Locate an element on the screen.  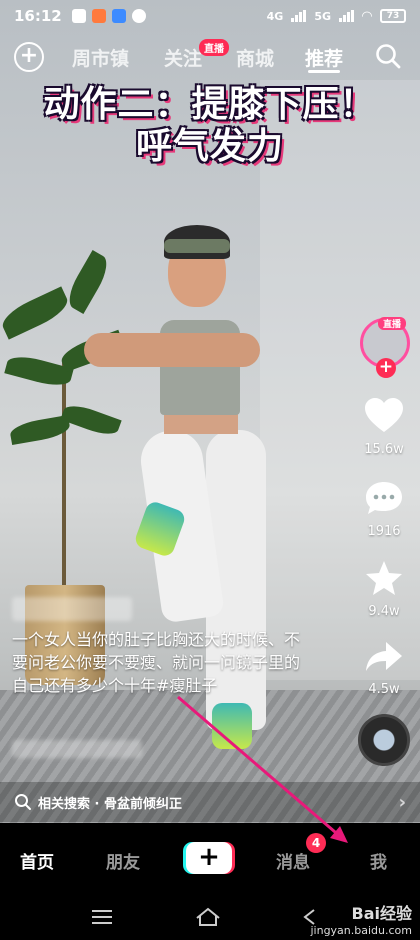
comment-button: 1916 is located at coordinates (384, 509).